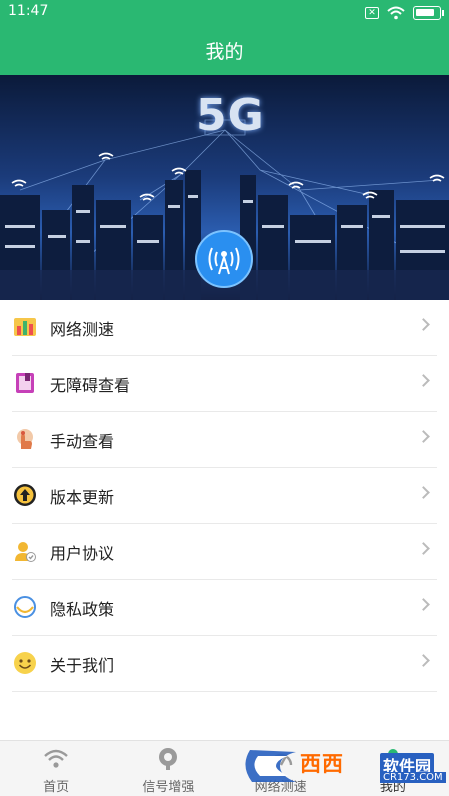 This screenshot has height=796, width=449. I want to click on book-icon, so click(25, 383).